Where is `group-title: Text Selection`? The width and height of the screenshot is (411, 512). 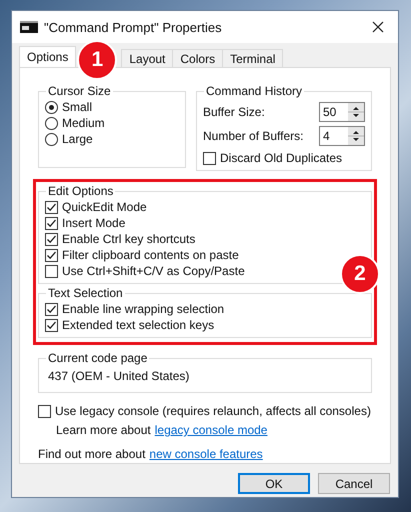 group-title: Text Selection is located at coordinates (85, 293).